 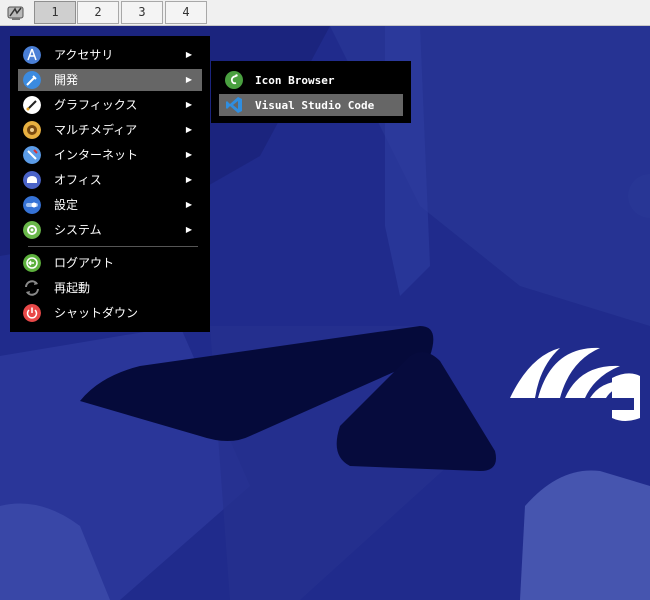 I want to click on menu-item-settings: 設定 ▶, so click(x=110, y=205).